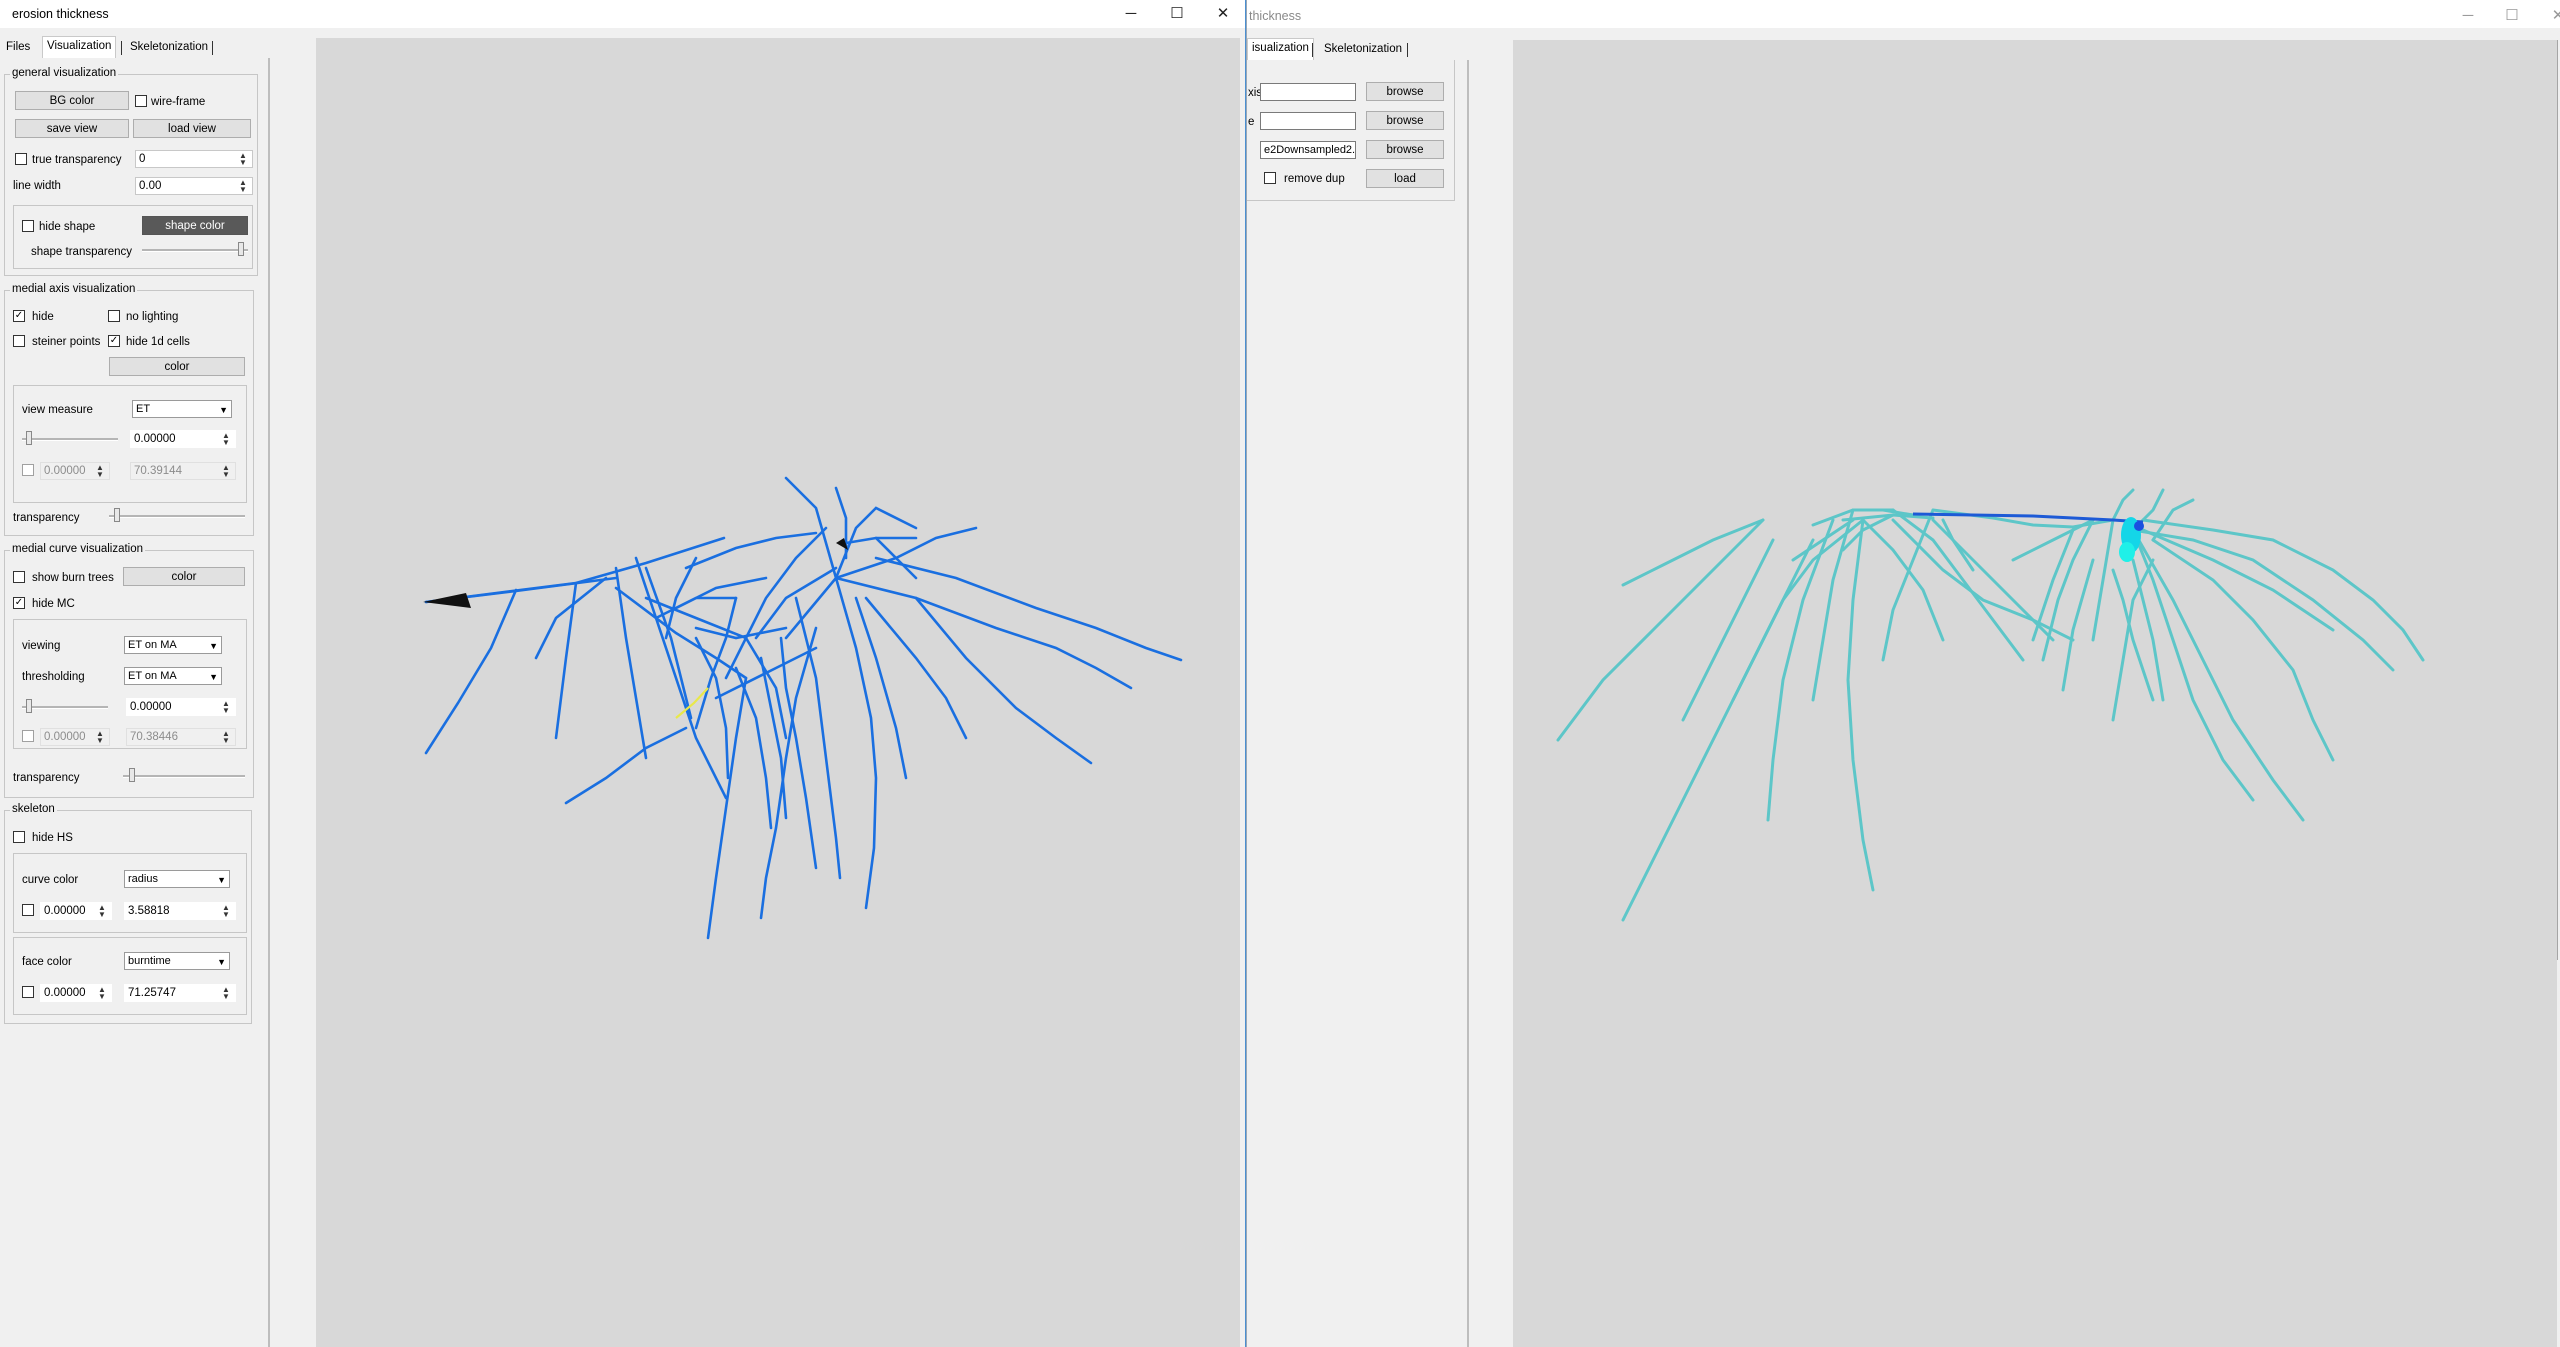 The width and height of the screenshot is (2560, 1347). I want to click on shape-color-button: shape color, so click(195, 225).